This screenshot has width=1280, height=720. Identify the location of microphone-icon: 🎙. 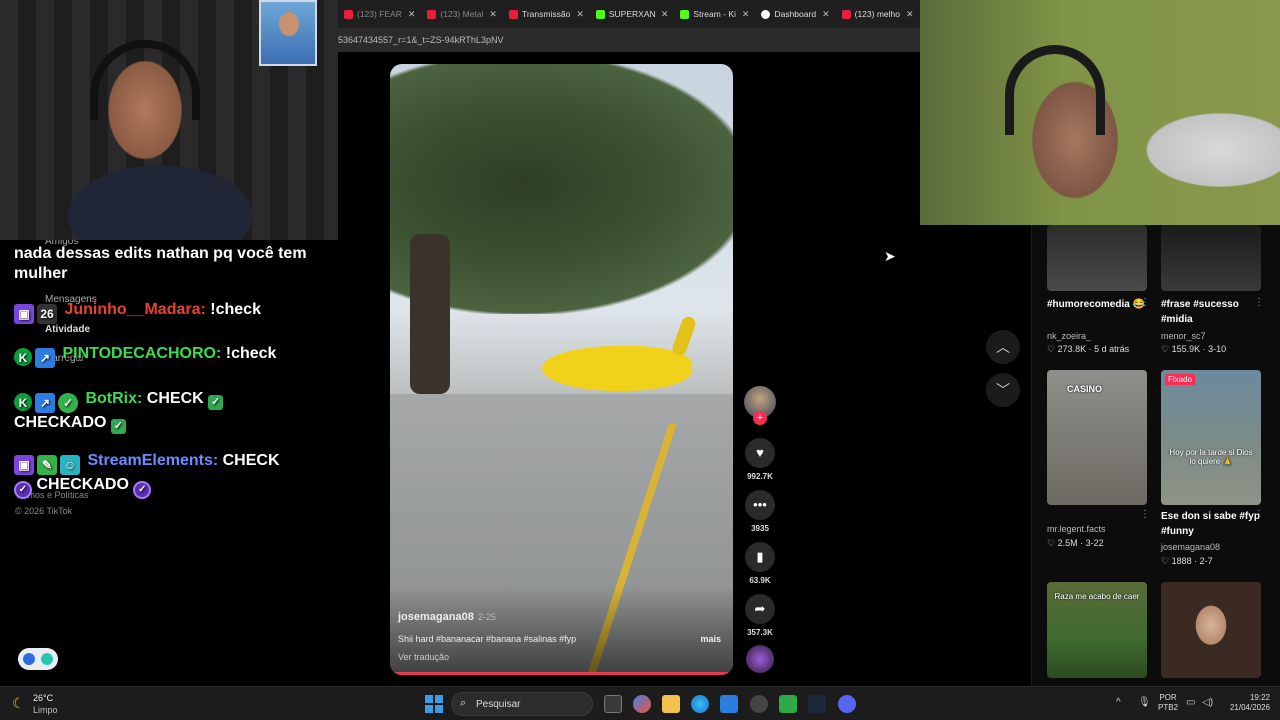
(1144, 702).